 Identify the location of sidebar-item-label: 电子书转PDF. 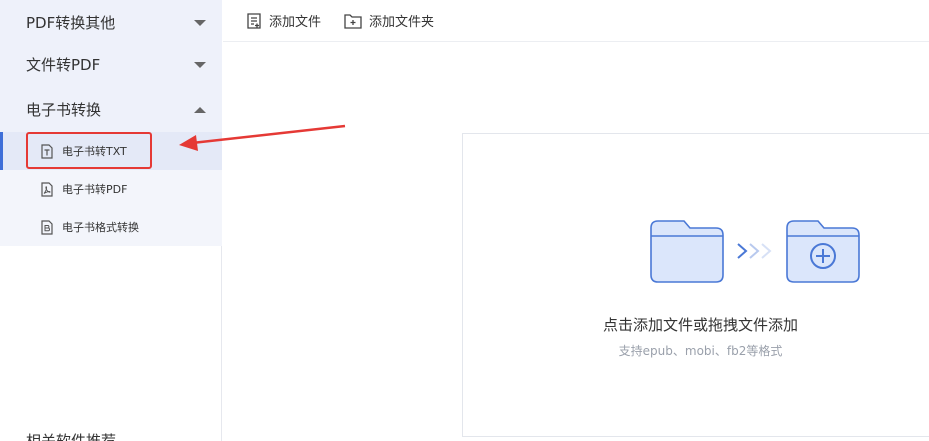
(95, 189).